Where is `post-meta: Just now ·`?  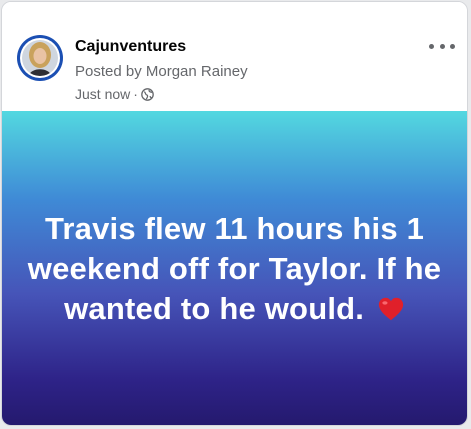 post-meta: Just now · is located at coordinates (114, 94).